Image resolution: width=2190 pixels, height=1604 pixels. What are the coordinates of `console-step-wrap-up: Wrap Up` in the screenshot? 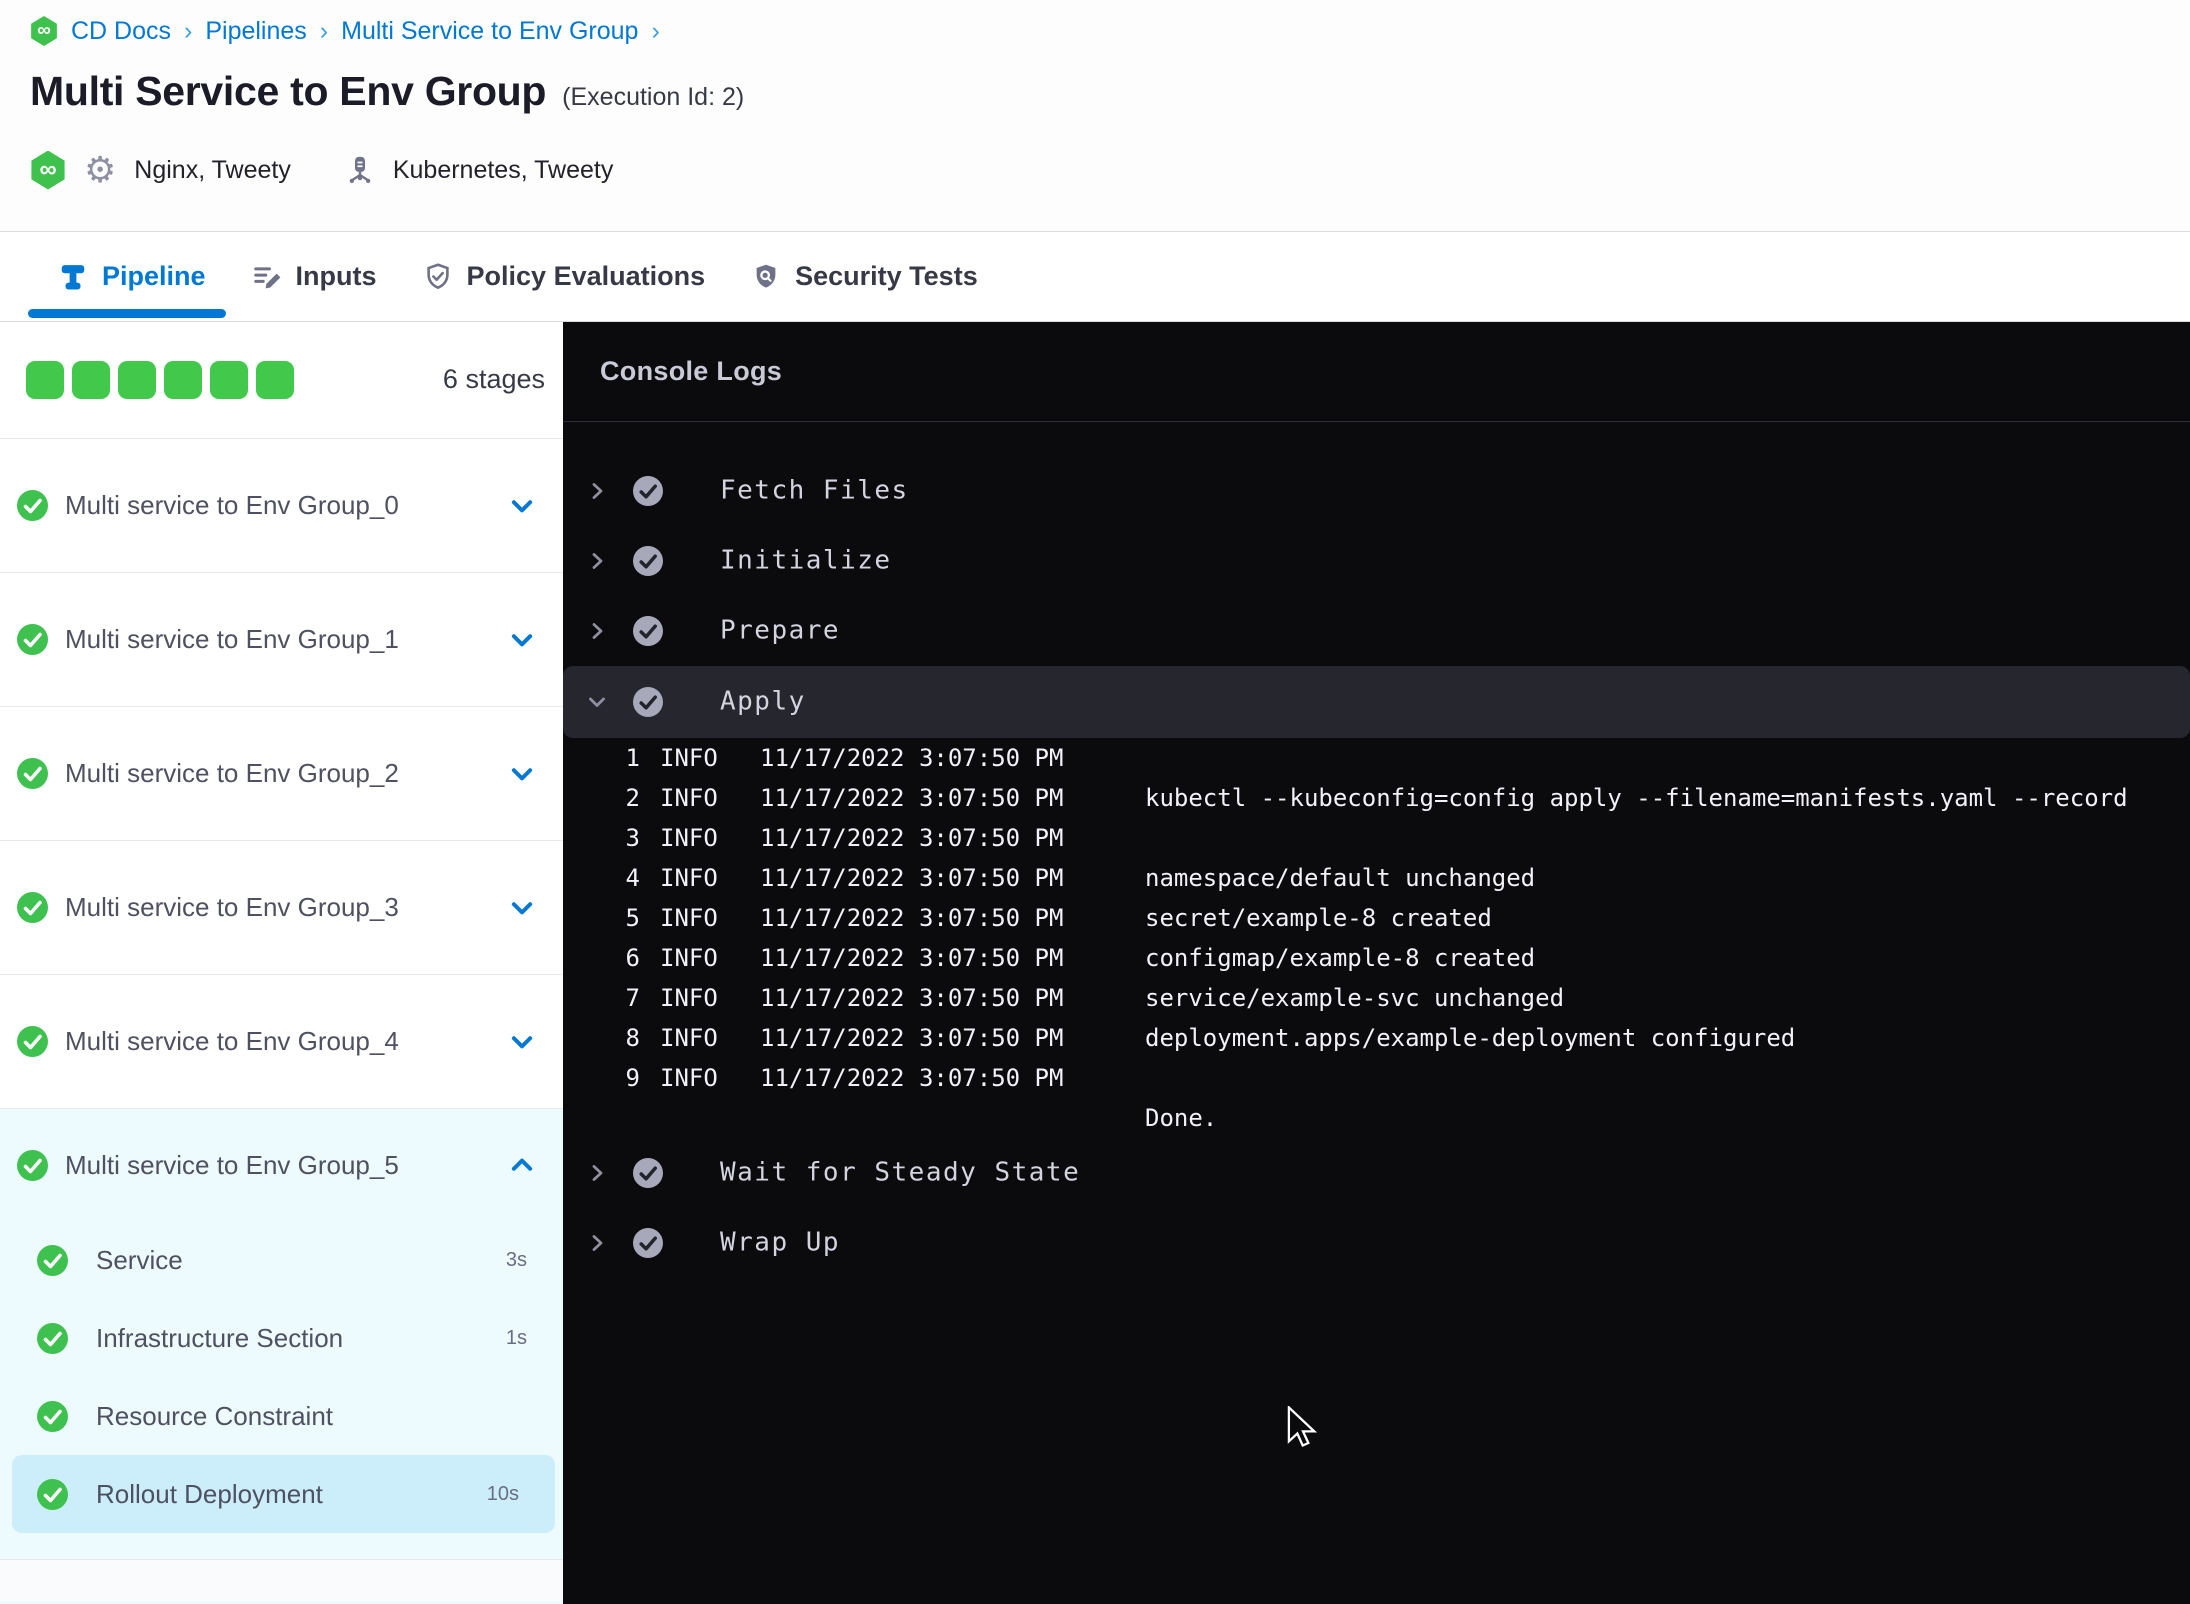 It's located at (1376, 1243).